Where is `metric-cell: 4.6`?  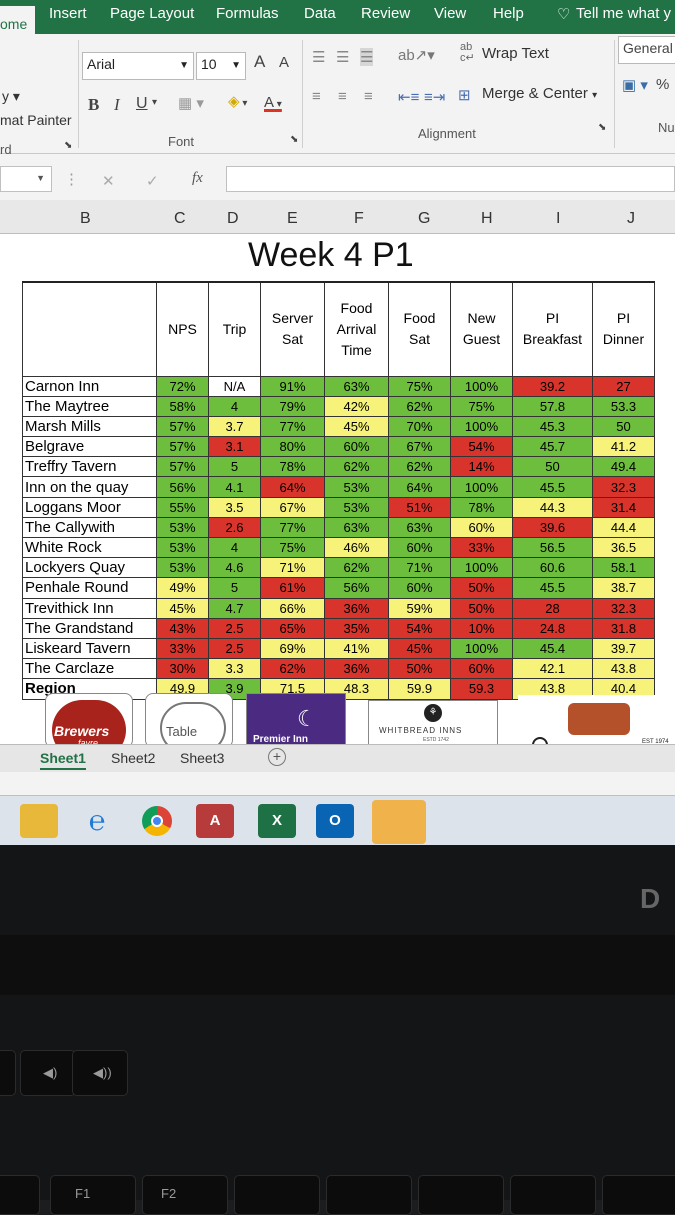 metric-cell: 4.6 is located at coordinates (234, 568).